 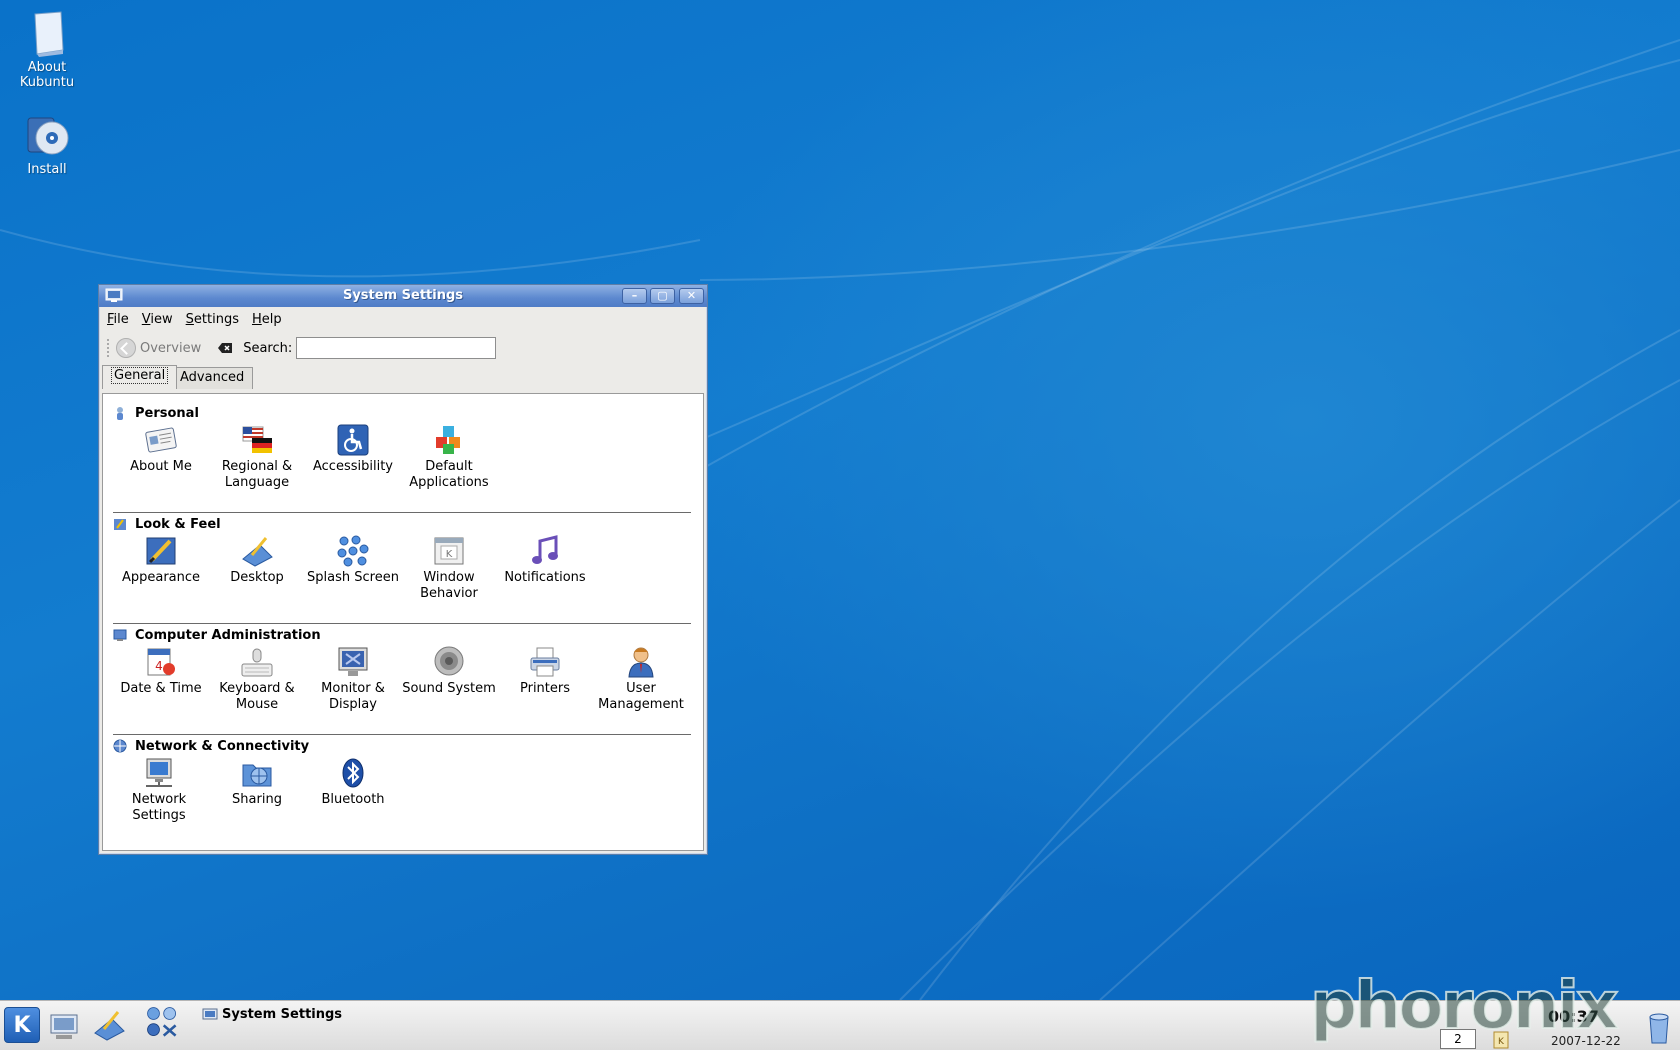 I want to click on menu-help: Help, so click(x=267, y=321).